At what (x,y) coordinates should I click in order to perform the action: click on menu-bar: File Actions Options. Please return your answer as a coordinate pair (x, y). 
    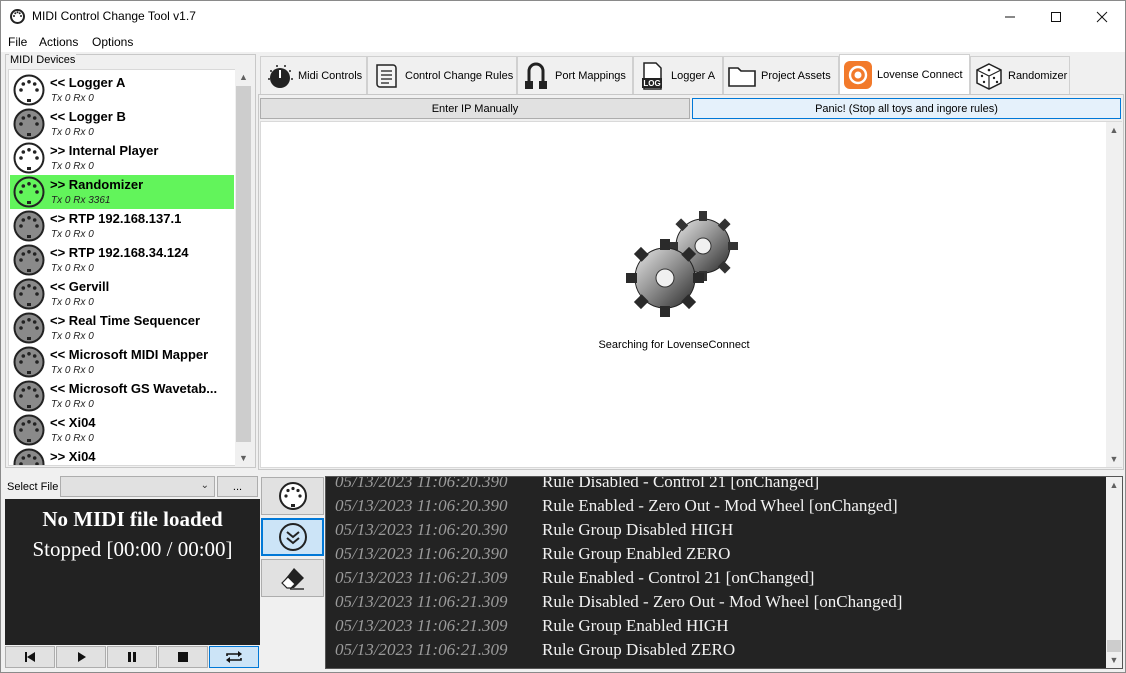
    Looking at the image, I should click on (563, 42).